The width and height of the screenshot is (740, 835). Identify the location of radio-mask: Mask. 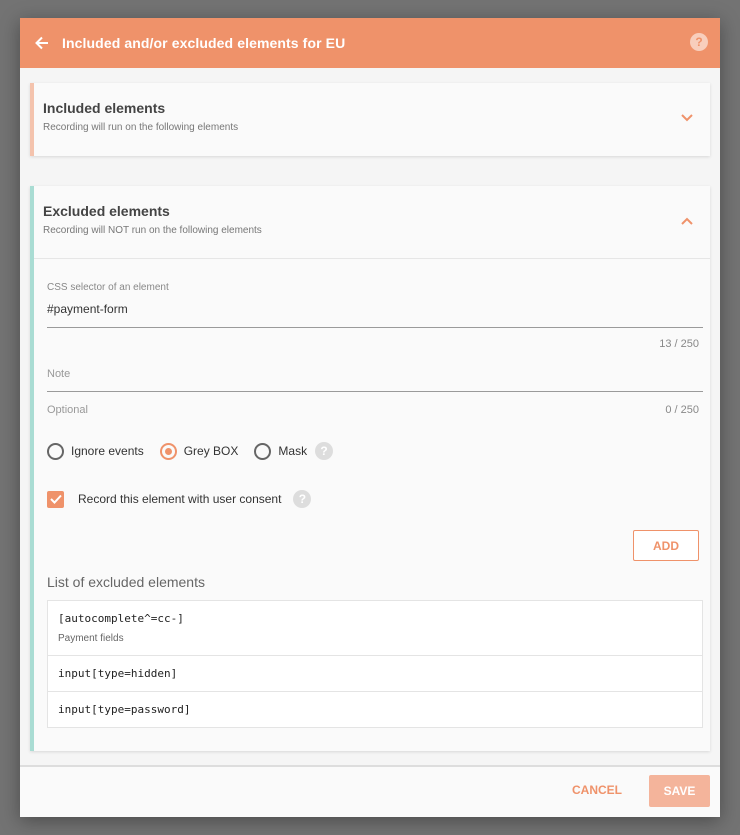
(281, 451).